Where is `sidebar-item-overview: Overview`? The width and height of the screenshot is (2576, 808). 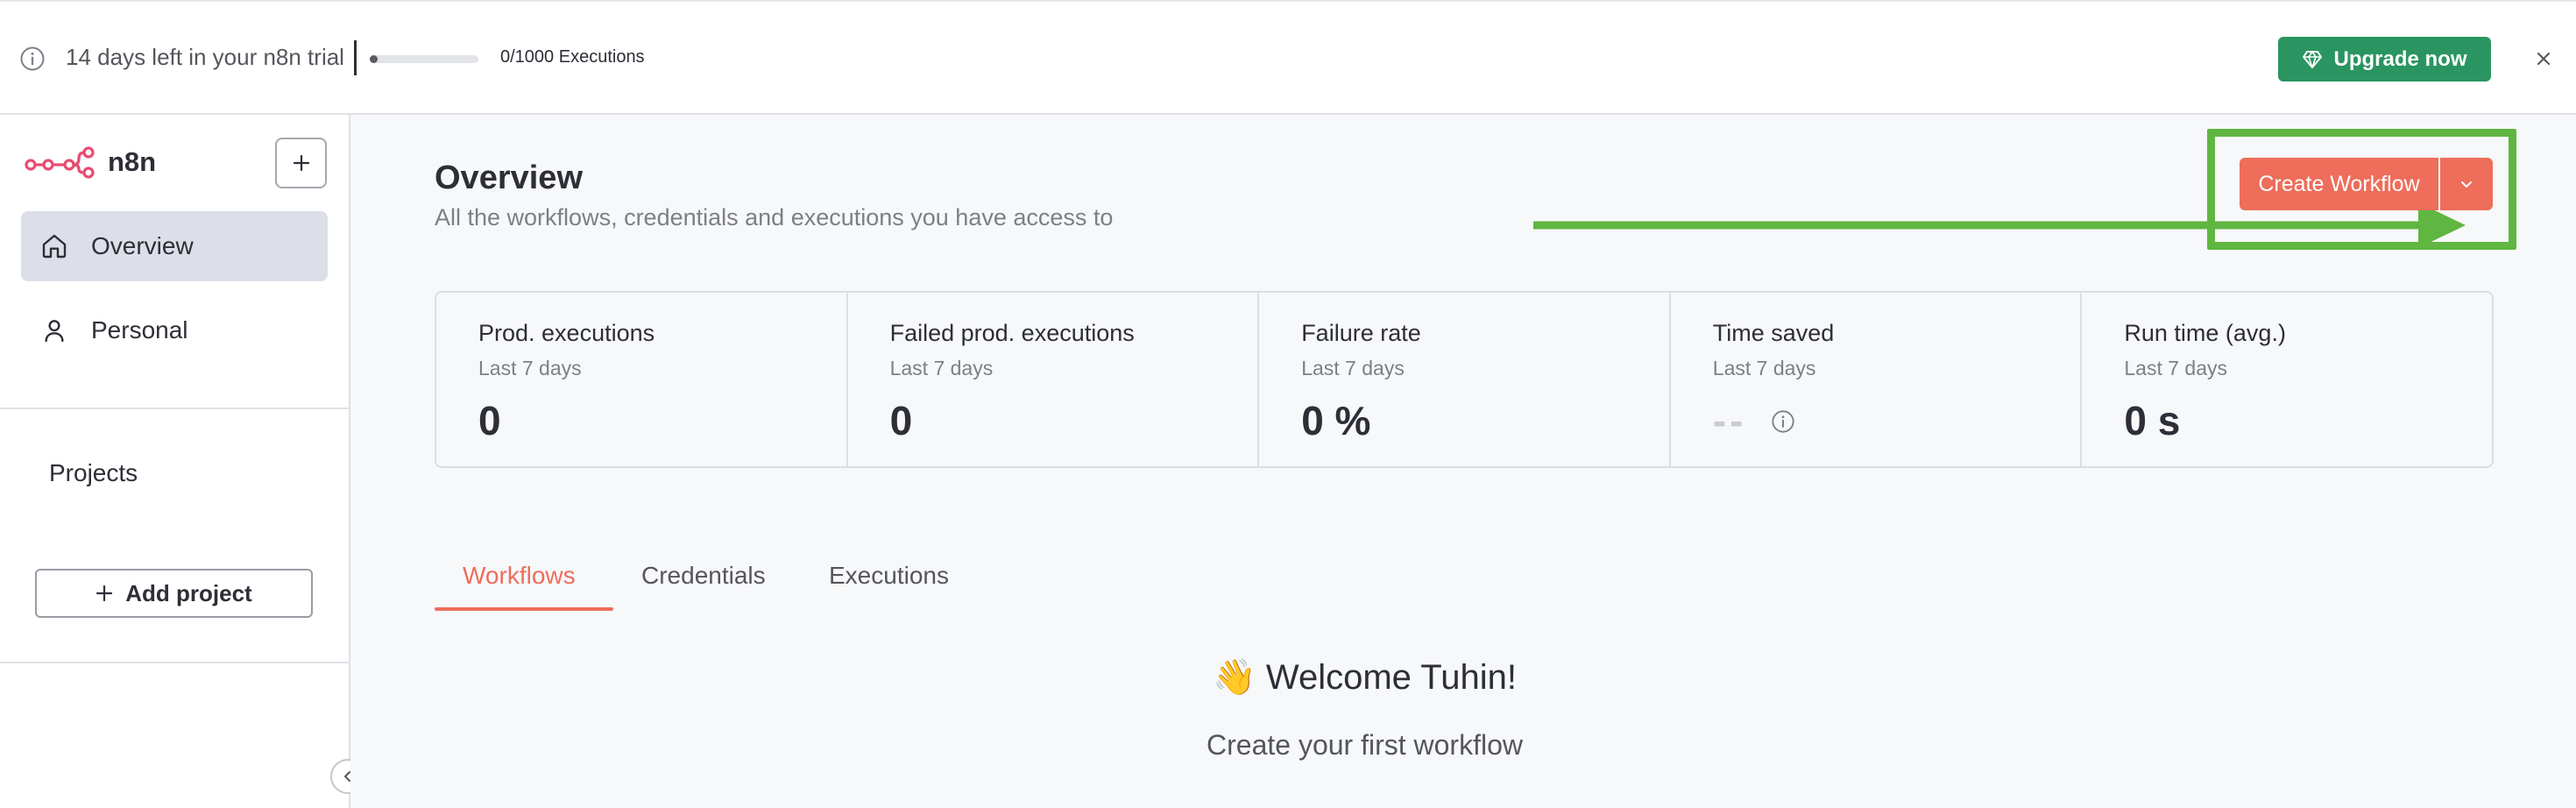 sidebar-item-overview: Overview is located at coordinates (174, 246).